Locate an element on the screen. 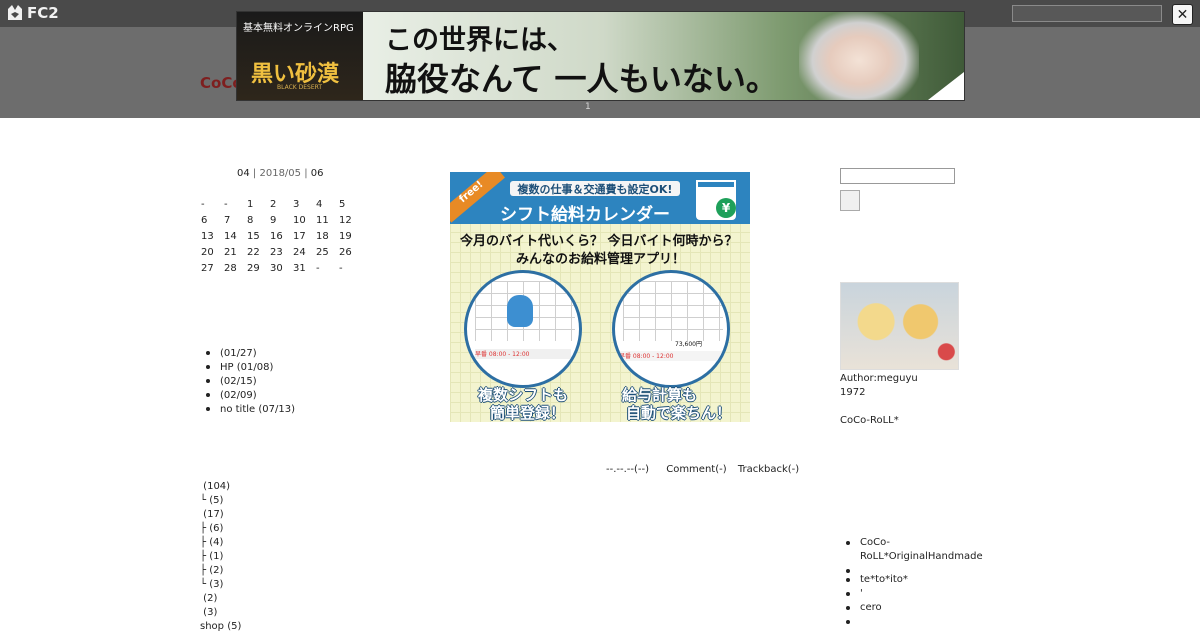 Image resolution: width=1200 pixels, height=635 pixels. fc2-logo: FC2 is located at coordinates (32, 13).